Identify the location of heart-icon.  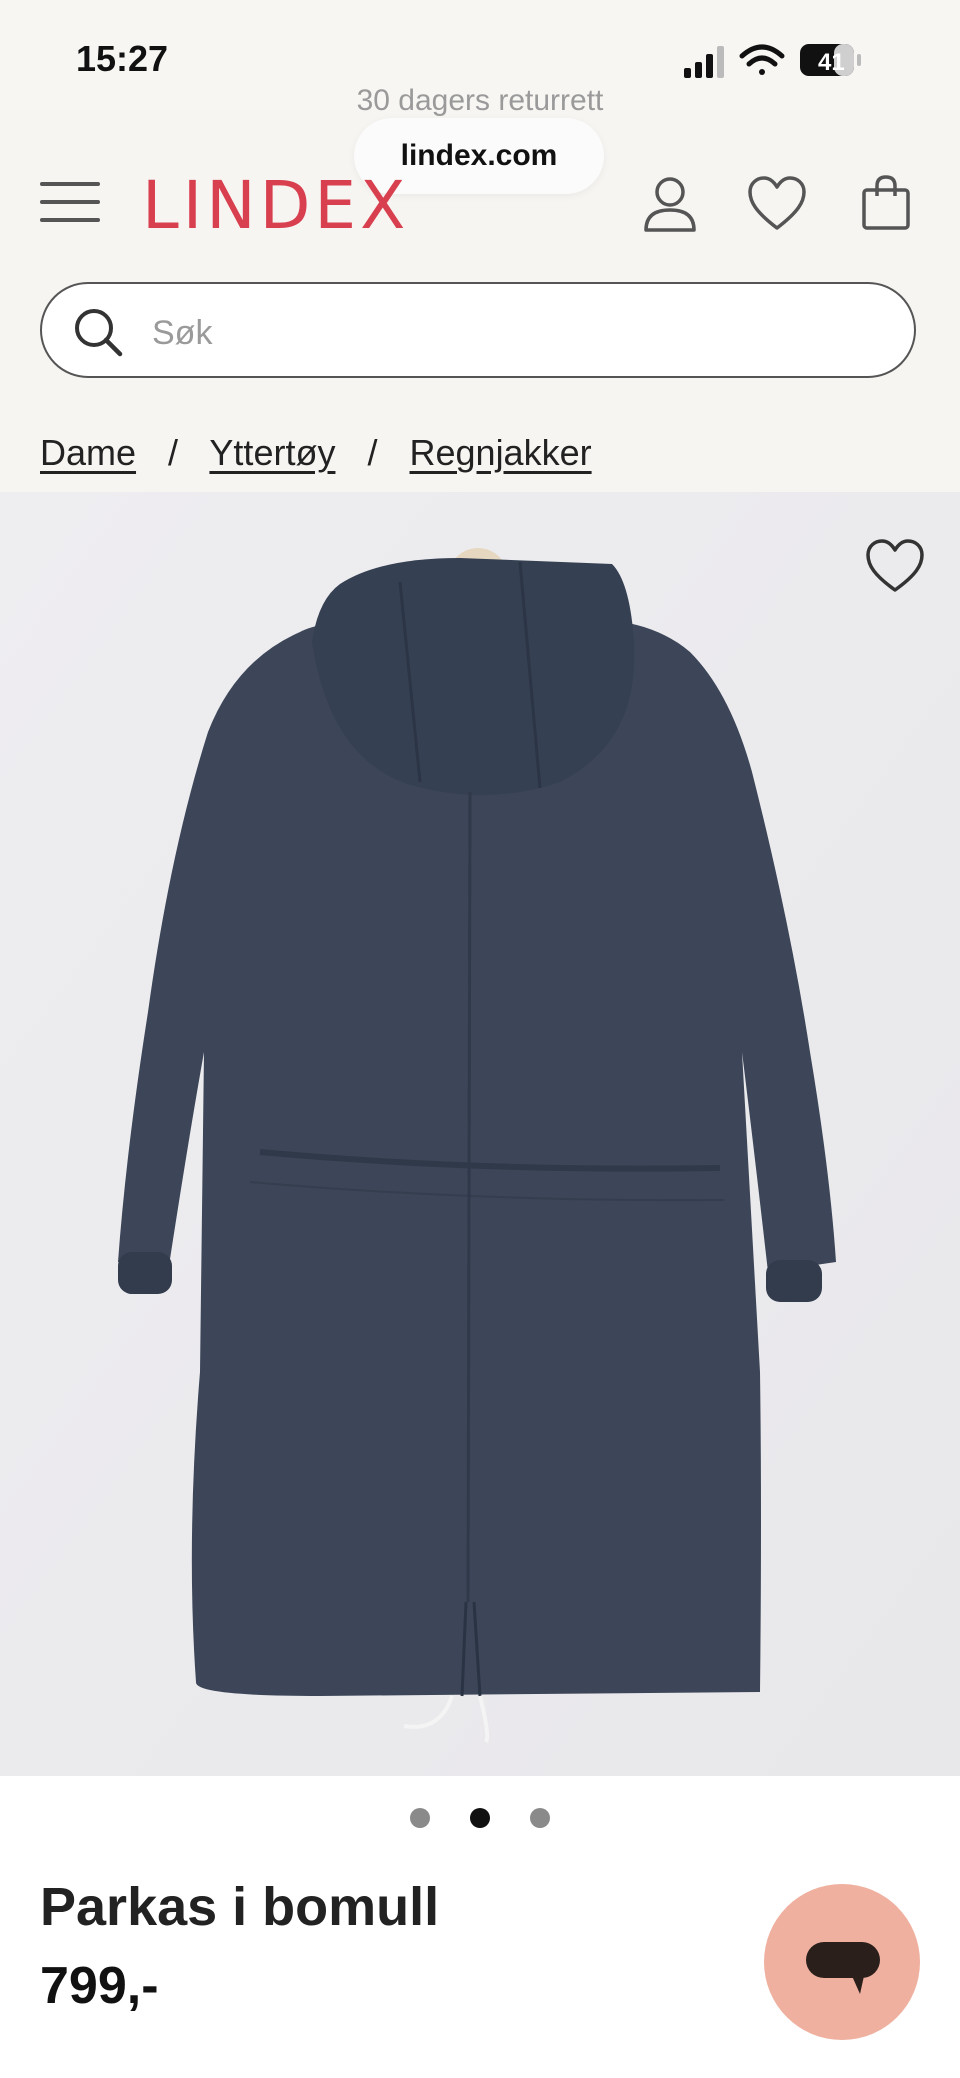
(777, 204).